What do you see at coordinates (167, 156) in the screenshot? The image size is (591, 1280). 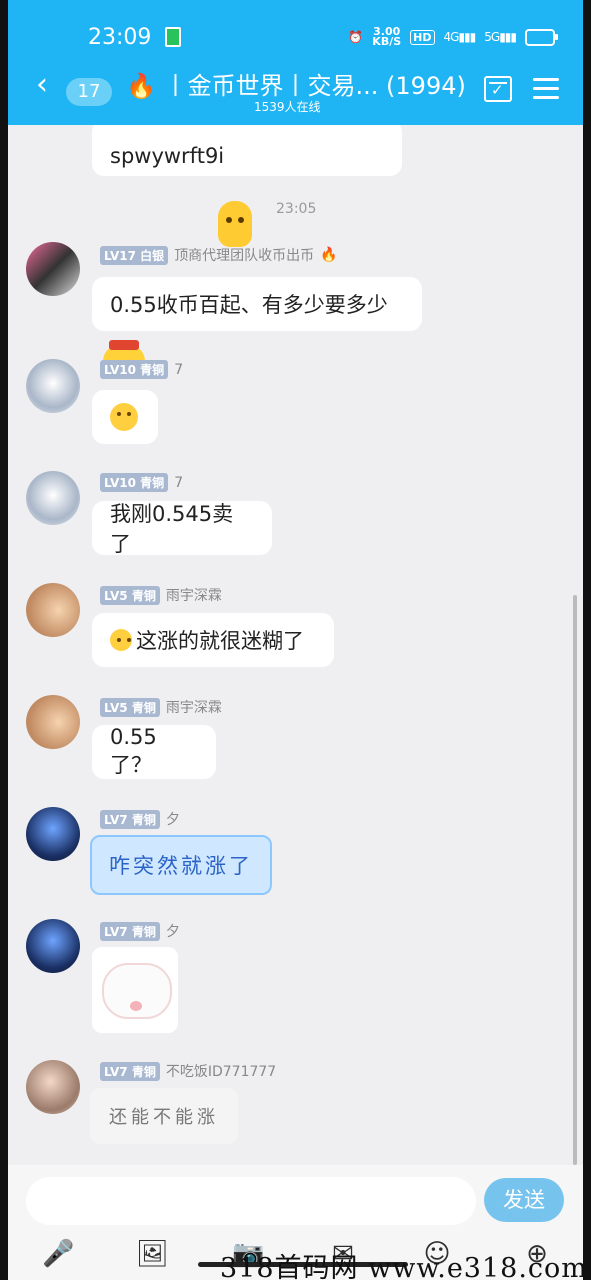 I see `message-text: spwywrft9i` at bounding box center [167, 156].